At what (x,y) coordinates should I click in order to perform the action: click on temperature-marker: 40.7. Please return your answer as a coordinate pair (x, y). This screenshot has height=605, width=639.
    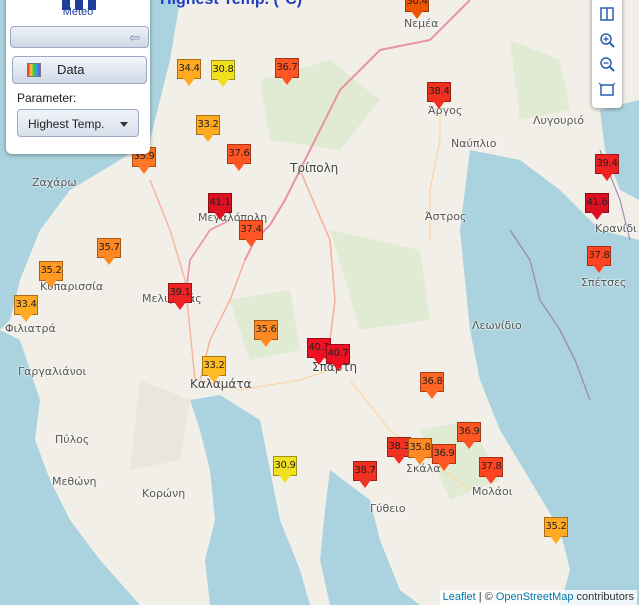
    Looking at the image, I should click on (338, 358).